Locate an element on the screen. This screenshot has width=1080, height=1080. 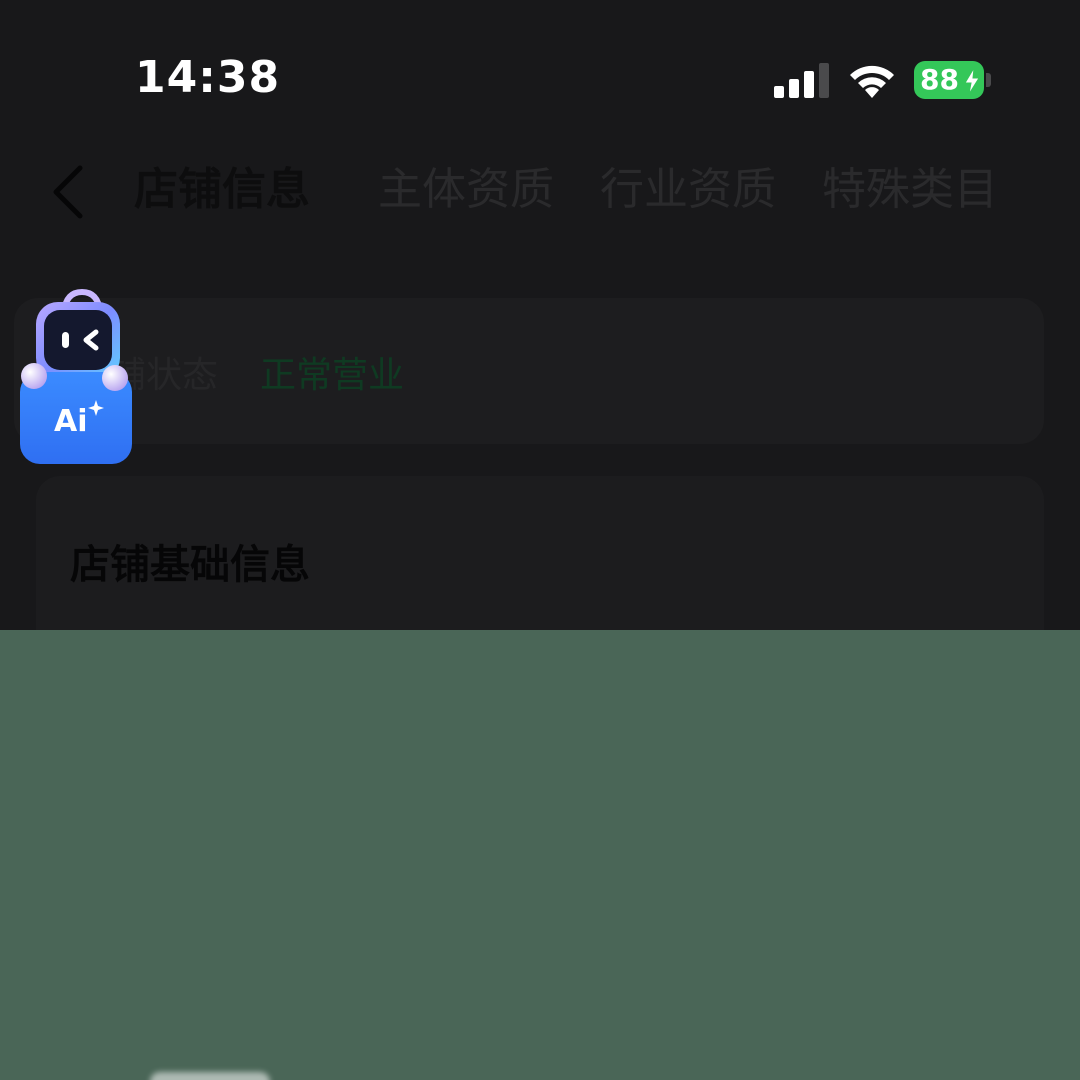
store-status-card: 店铺状态 正常营业 is located at coordinates (529, 371).